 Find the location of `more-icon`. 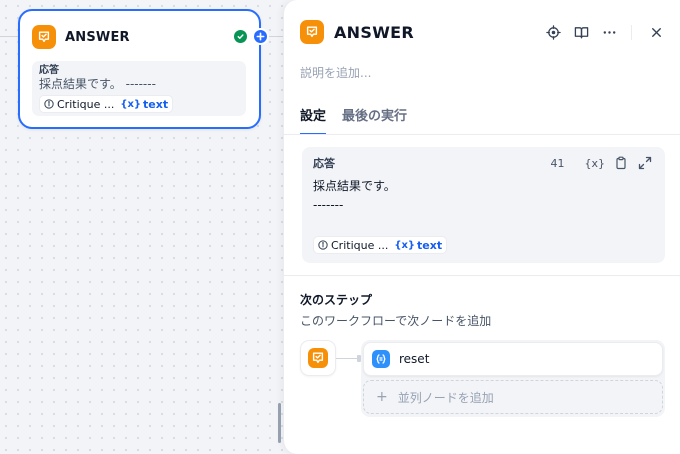

more-icon is located at coordinates (609, 32).